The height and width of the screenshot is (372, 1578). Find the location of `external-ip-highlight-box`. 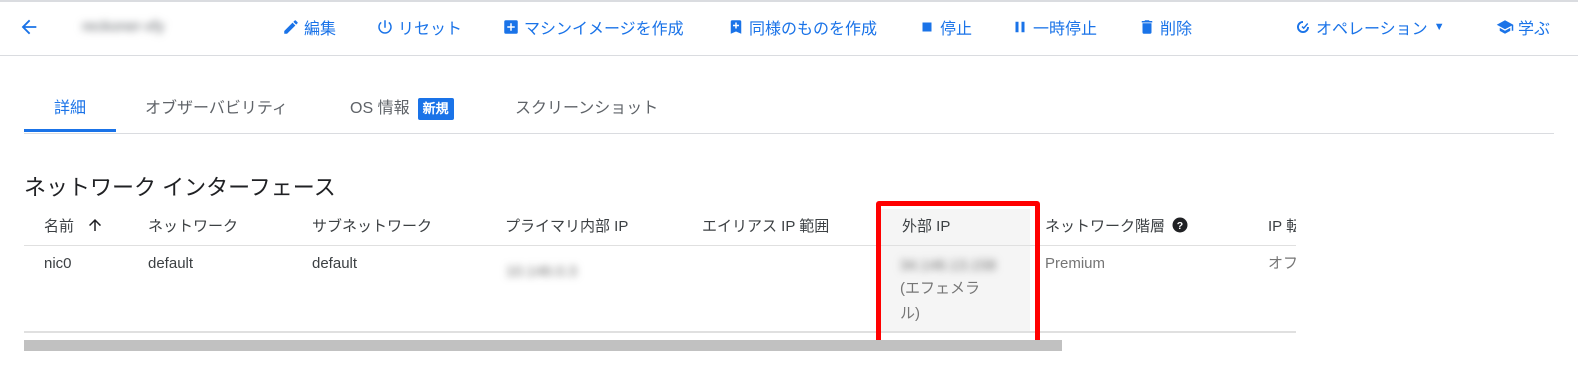

external-ip-highlight-box is located at coordinates (958, 273).